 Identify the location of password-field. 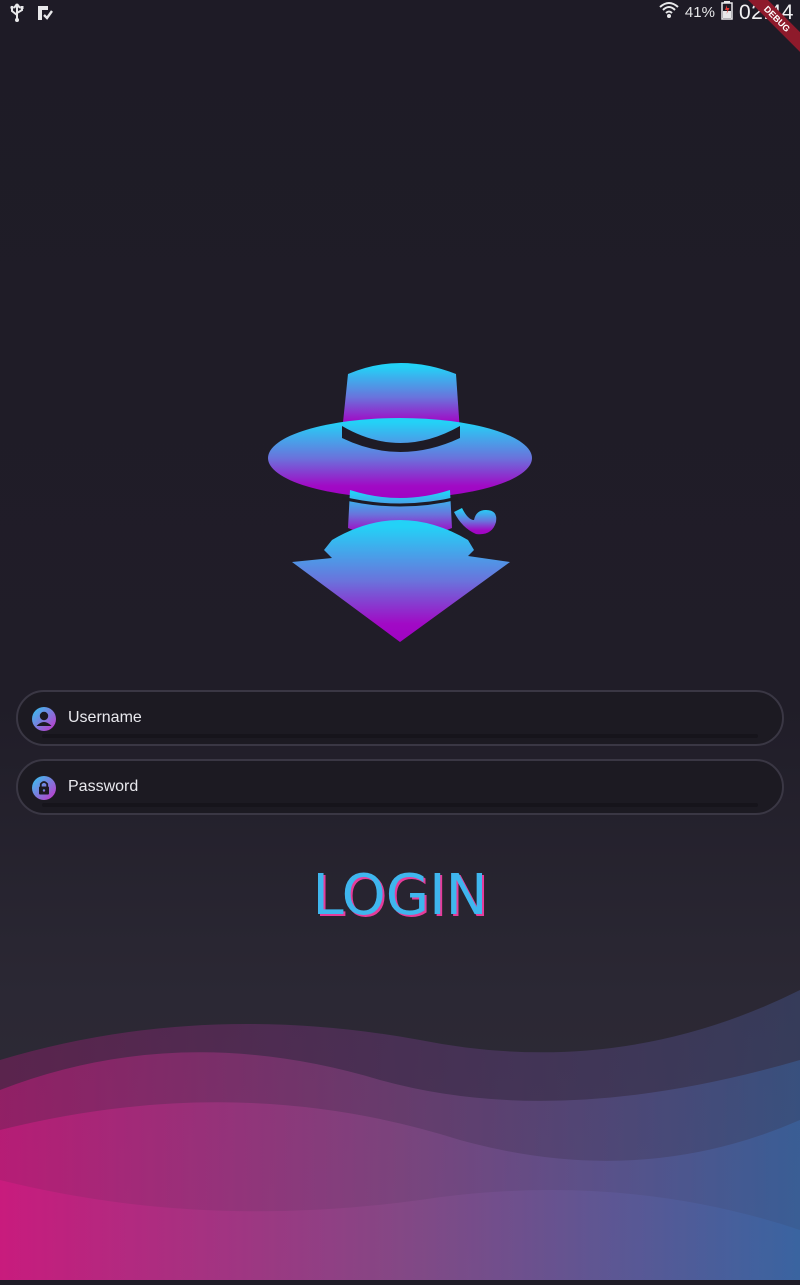
(400, 787).